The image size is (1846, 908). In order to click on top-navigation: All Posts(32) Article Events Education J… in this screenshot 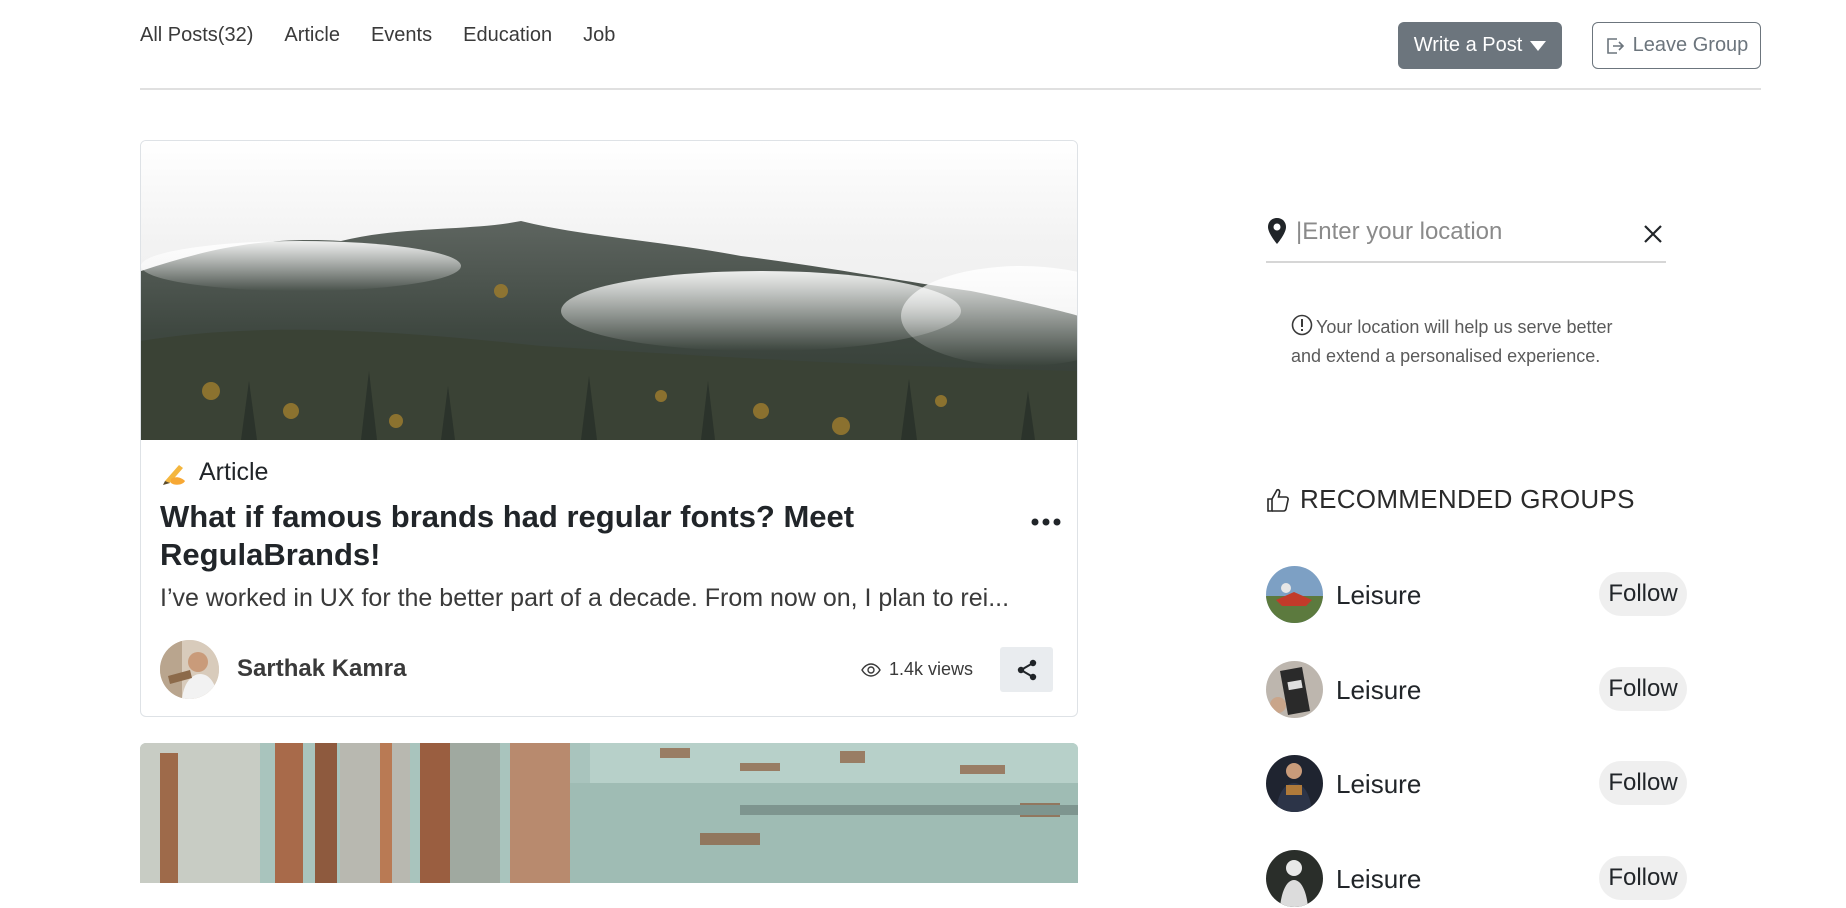, I will do `click(950, 45)`.